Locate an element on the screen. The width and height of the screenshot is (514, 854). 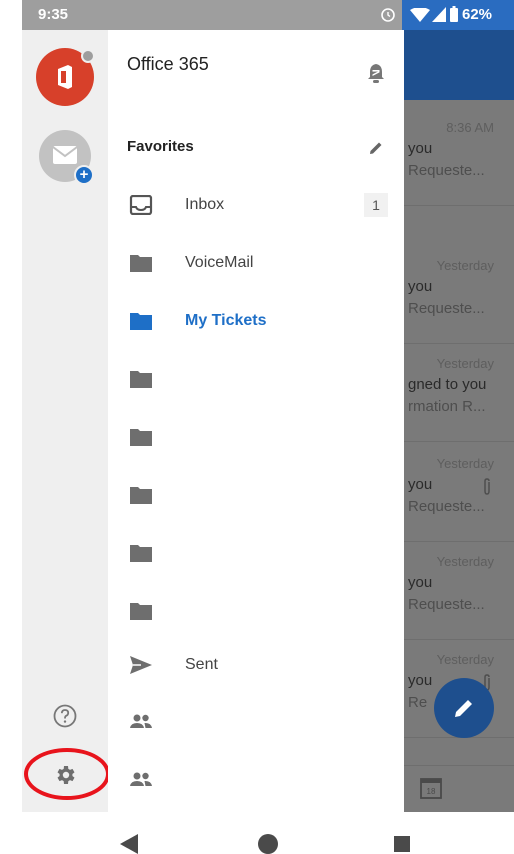
folder-label: VoiceMail is located at coordinates (219, 262).